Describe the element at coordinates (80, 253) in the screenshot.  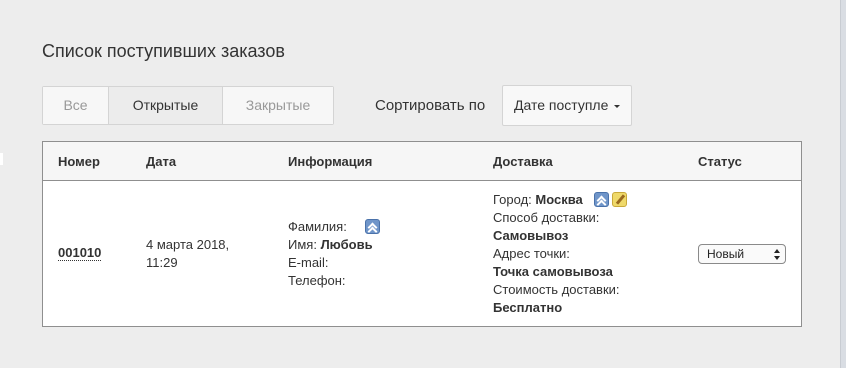
I see `order-number-link: 001010` at that location.